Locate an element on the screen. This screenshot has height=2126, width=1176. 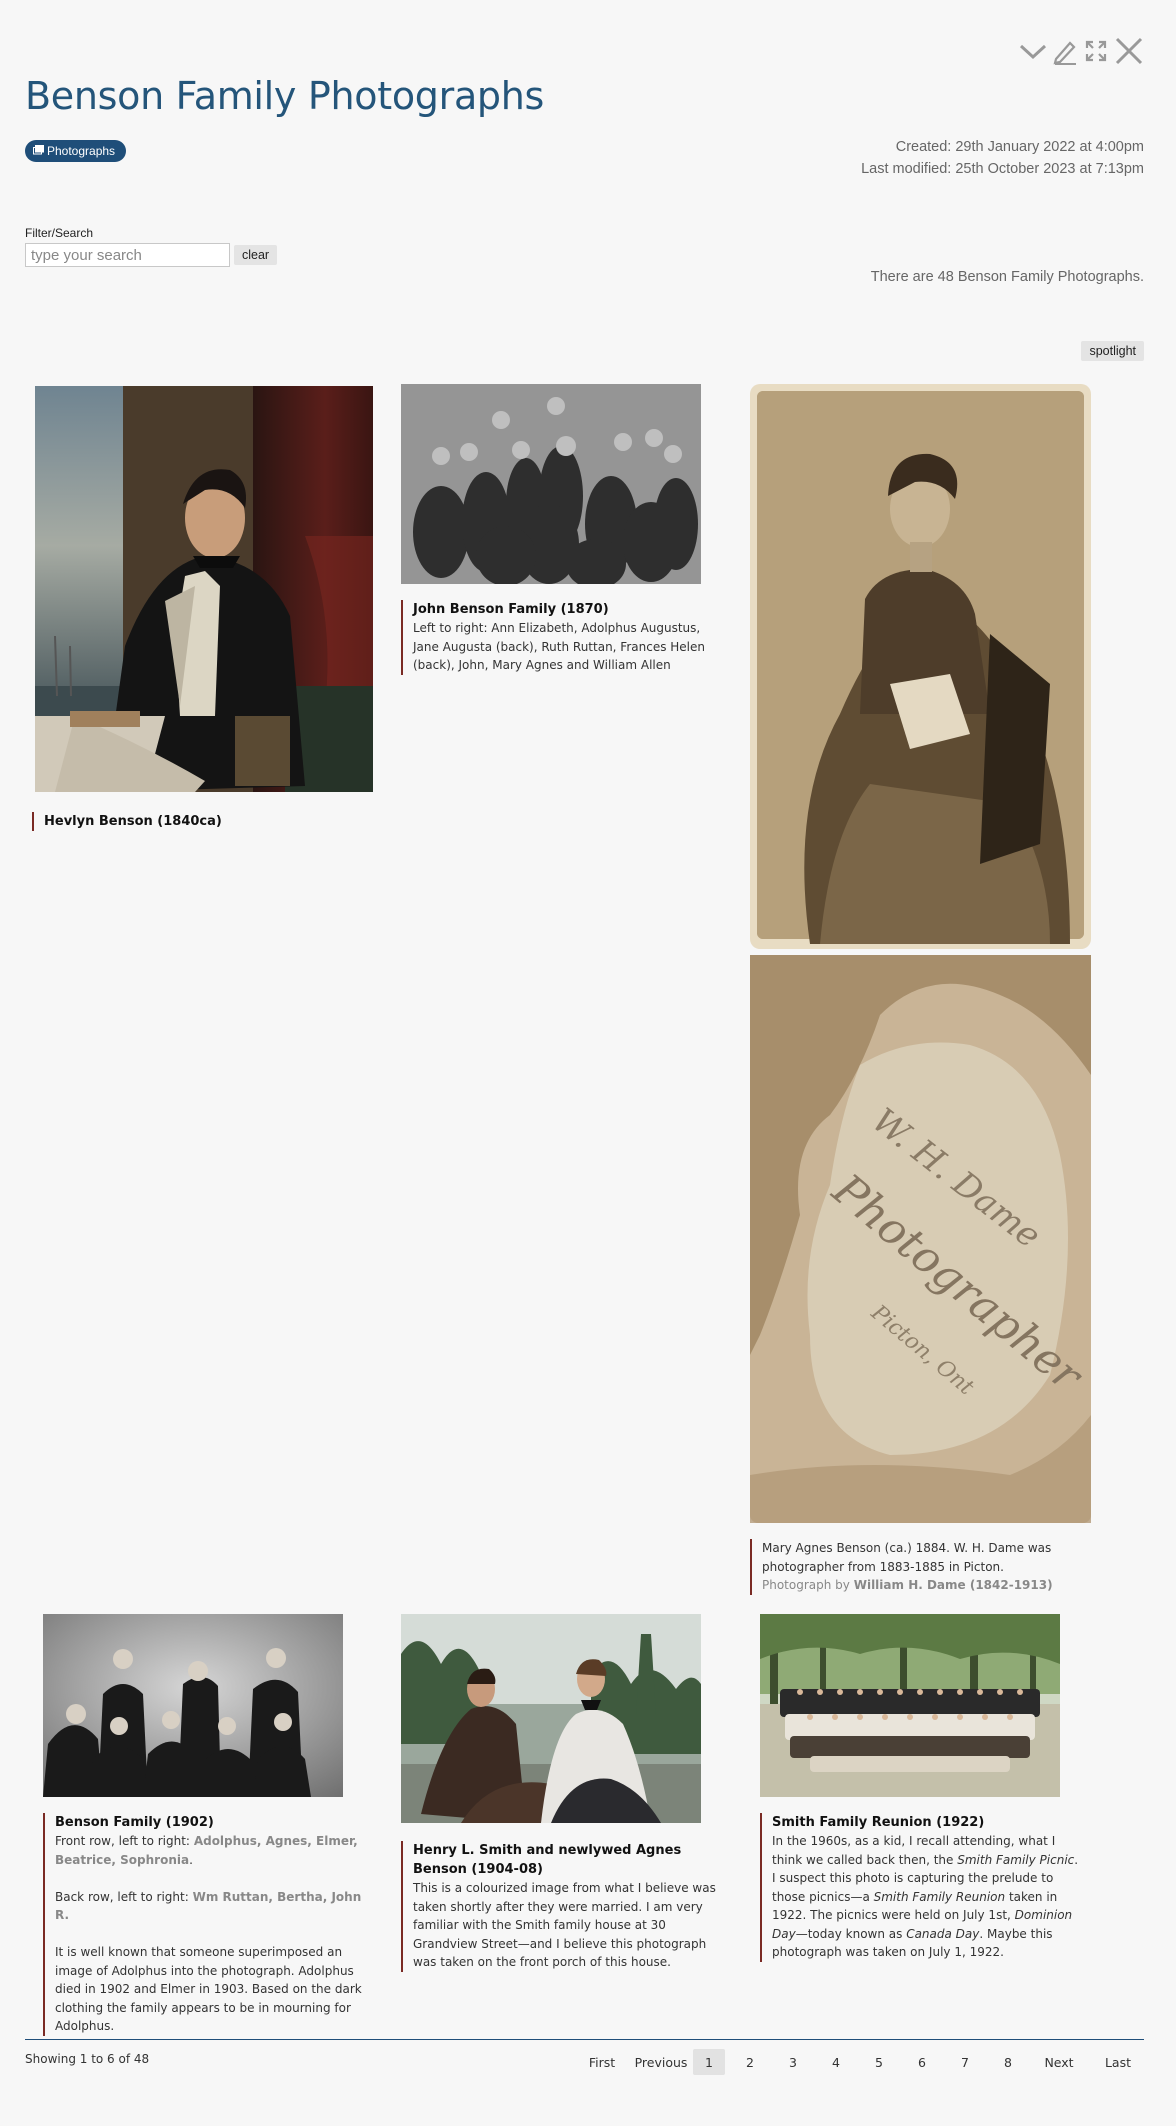
page-6: 6 is located at coordinates (922, 2062).